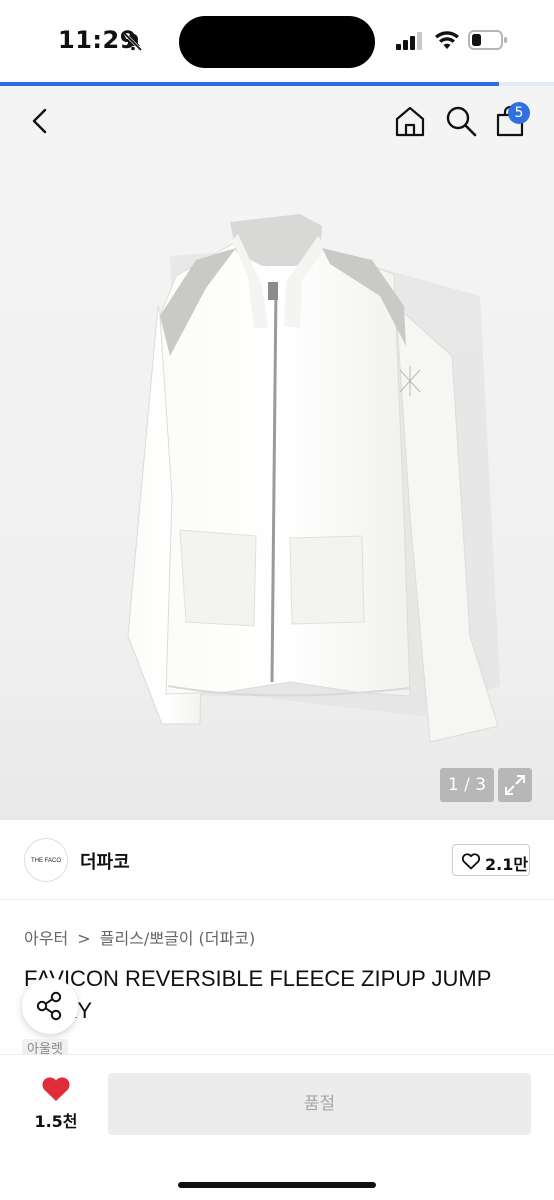  Describe the element at coordinates (319, 1104) in the screenshot. I see `sold-out-button: 품절` at that location.